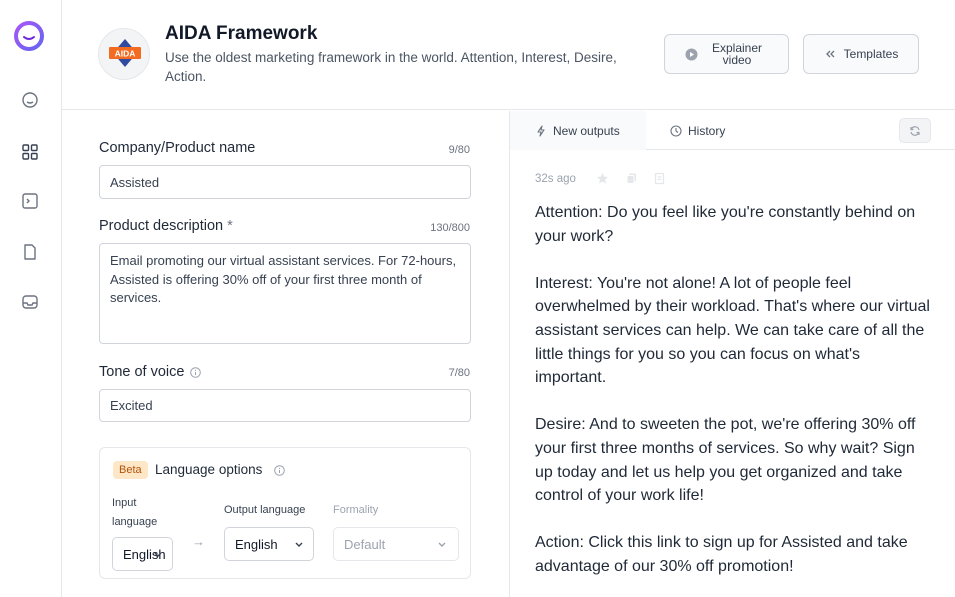  I want to click on output-language-value: English, so click(256, 544).